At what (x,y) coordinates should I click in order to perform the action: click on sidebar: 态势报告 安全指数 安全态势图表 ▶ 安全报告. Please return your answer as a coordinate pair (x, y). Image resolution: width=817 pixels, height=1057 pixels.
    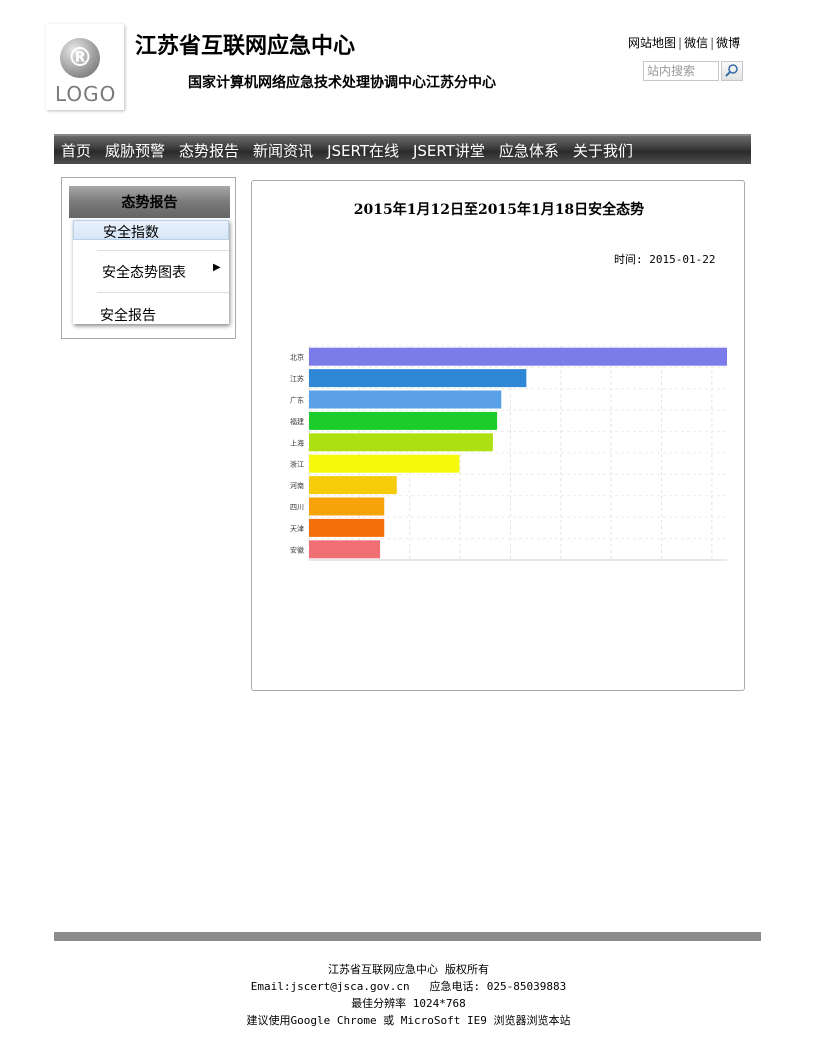
    Looking at the image, I should click on (148, 258).